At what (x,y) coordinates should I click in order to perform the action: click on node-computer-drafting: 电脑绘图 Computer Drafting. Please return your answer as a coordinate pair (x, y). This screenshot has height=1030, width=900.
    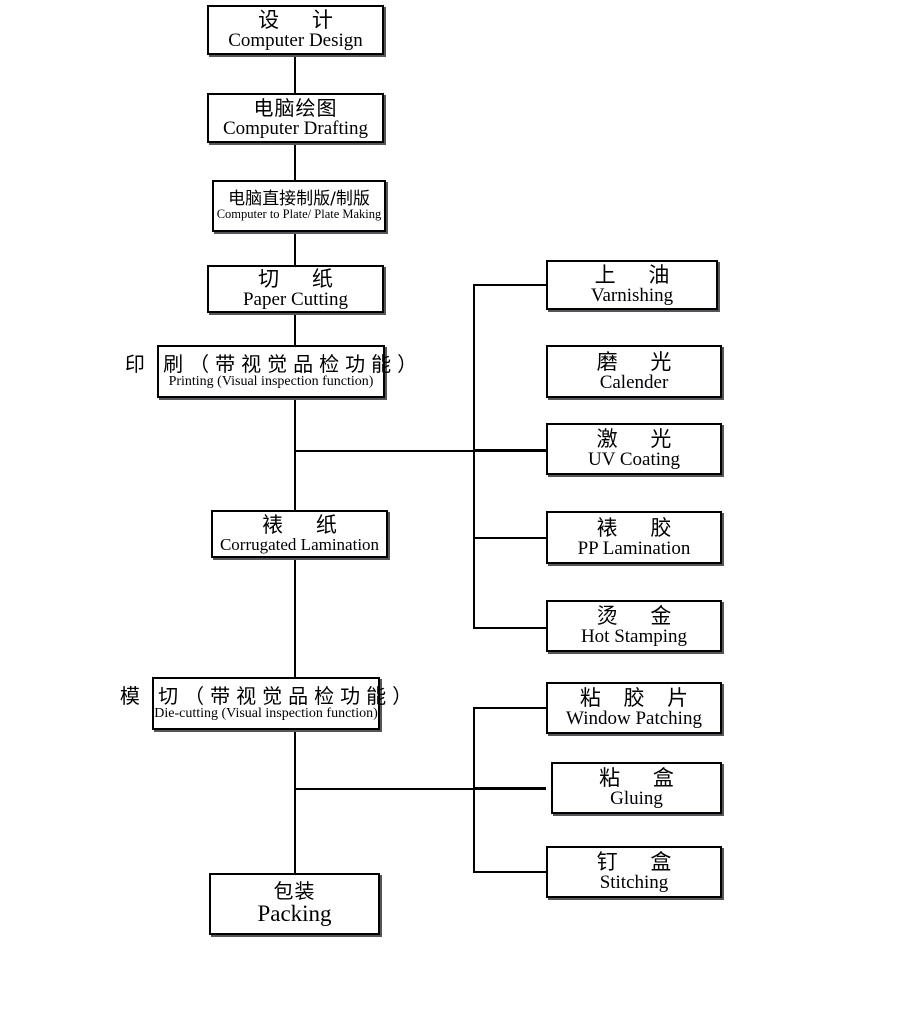
    Looking at the image, I should click on (295, 118).